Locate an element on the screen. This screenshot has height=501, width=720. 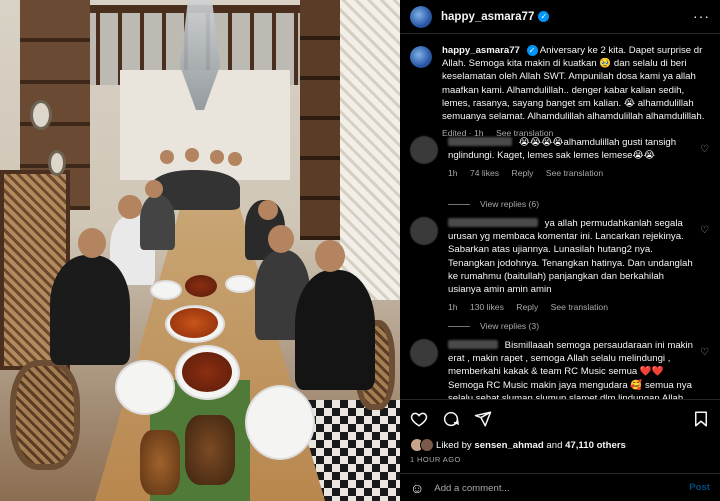
liked-by-and: and is located at coordinates (554, 445).